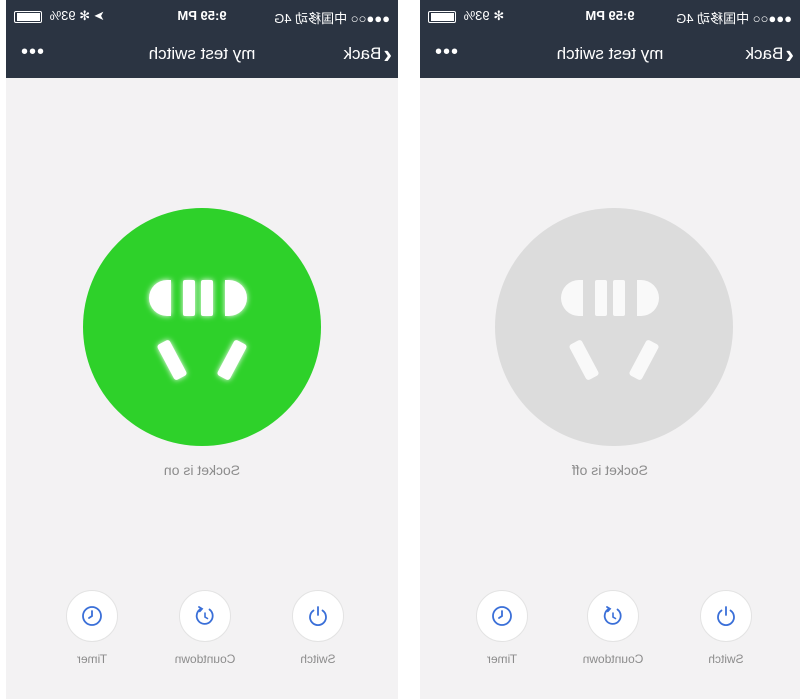  I want to click on socket-toggle-on, so click(202, 327).